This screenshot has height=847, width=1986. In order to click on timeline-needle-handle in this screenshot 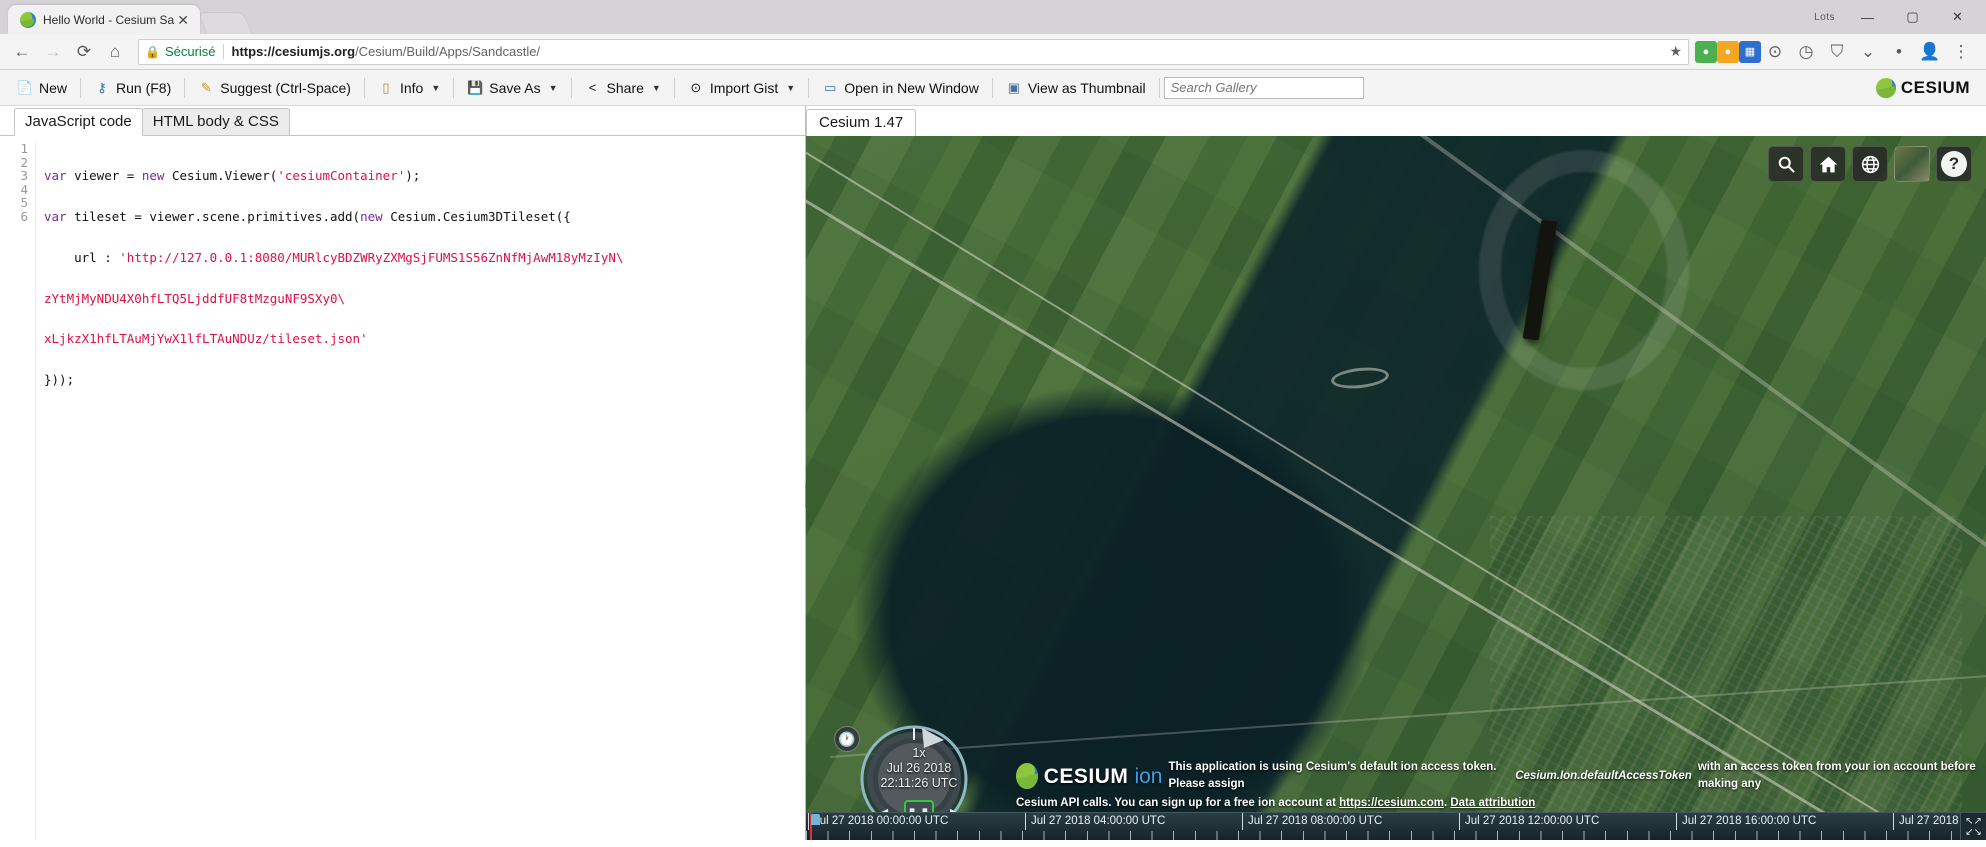, I will do `click(815, 819)`.